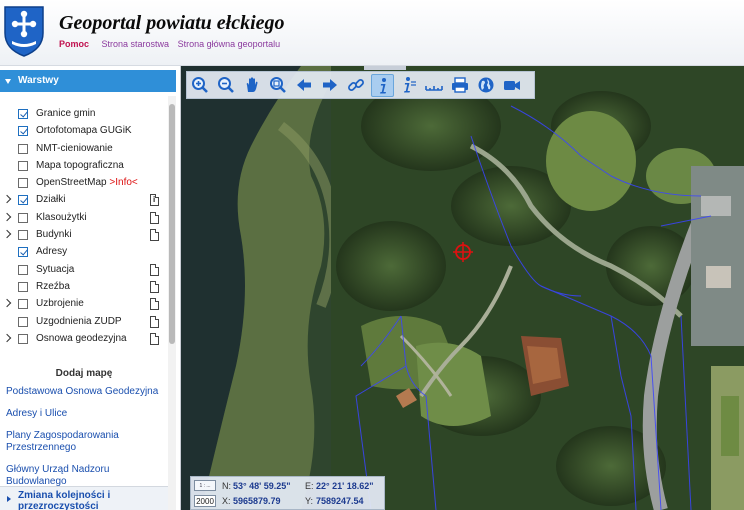  I want to click on order-transparency-panel: Zmiana kolejności i przezroczystości, so click(84, 498).